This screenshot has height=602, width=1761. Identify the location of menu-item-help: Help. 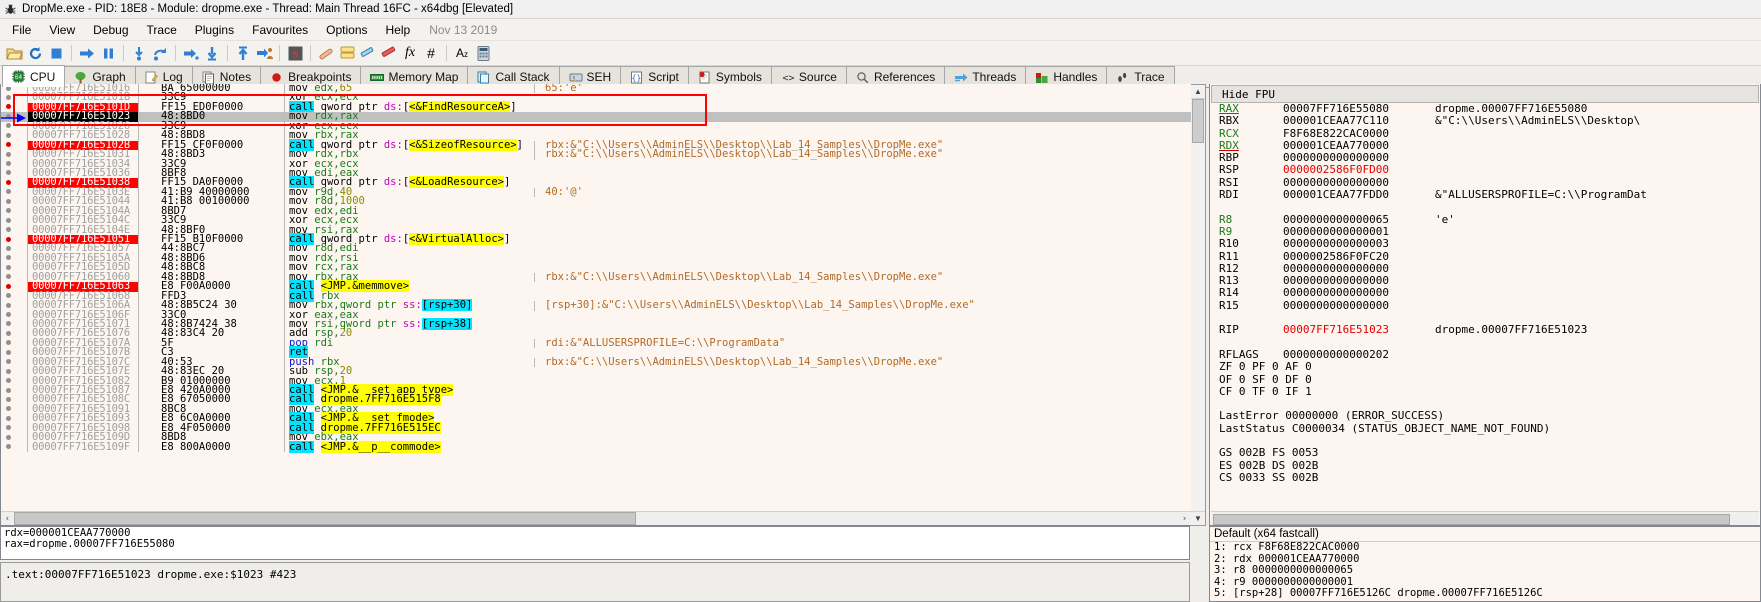
(398, 30).